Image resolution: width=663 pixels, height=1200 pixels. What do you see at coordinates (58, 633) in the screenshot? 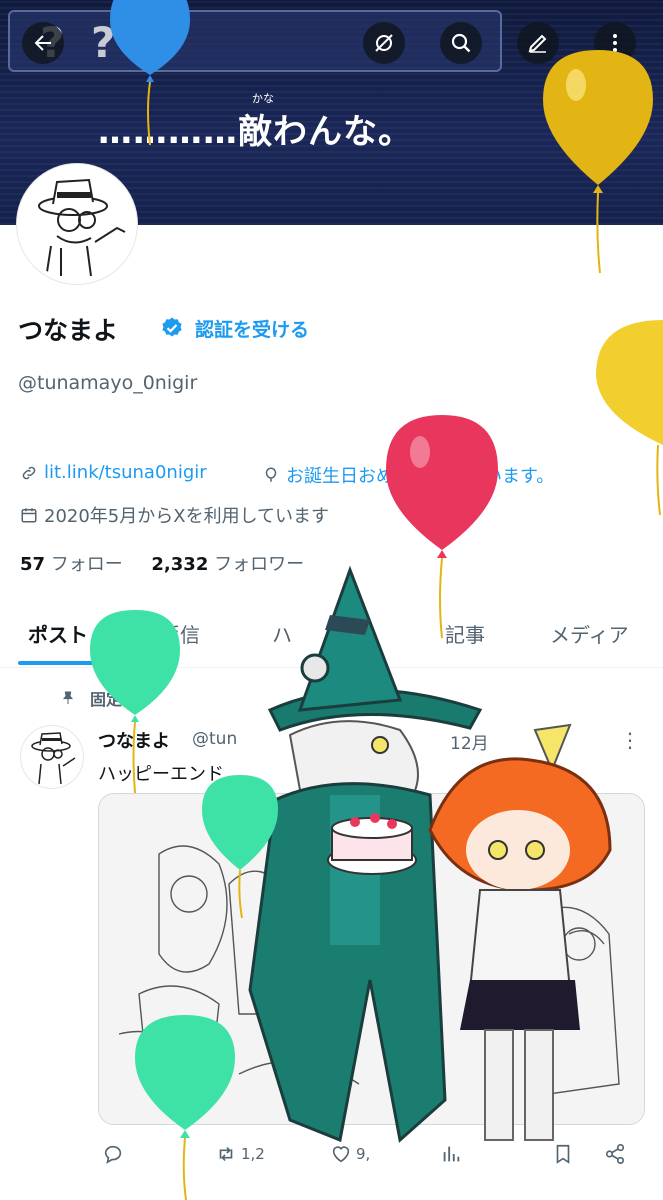
I see `tab-posts: ポスト` at bounding box center [58, 633].